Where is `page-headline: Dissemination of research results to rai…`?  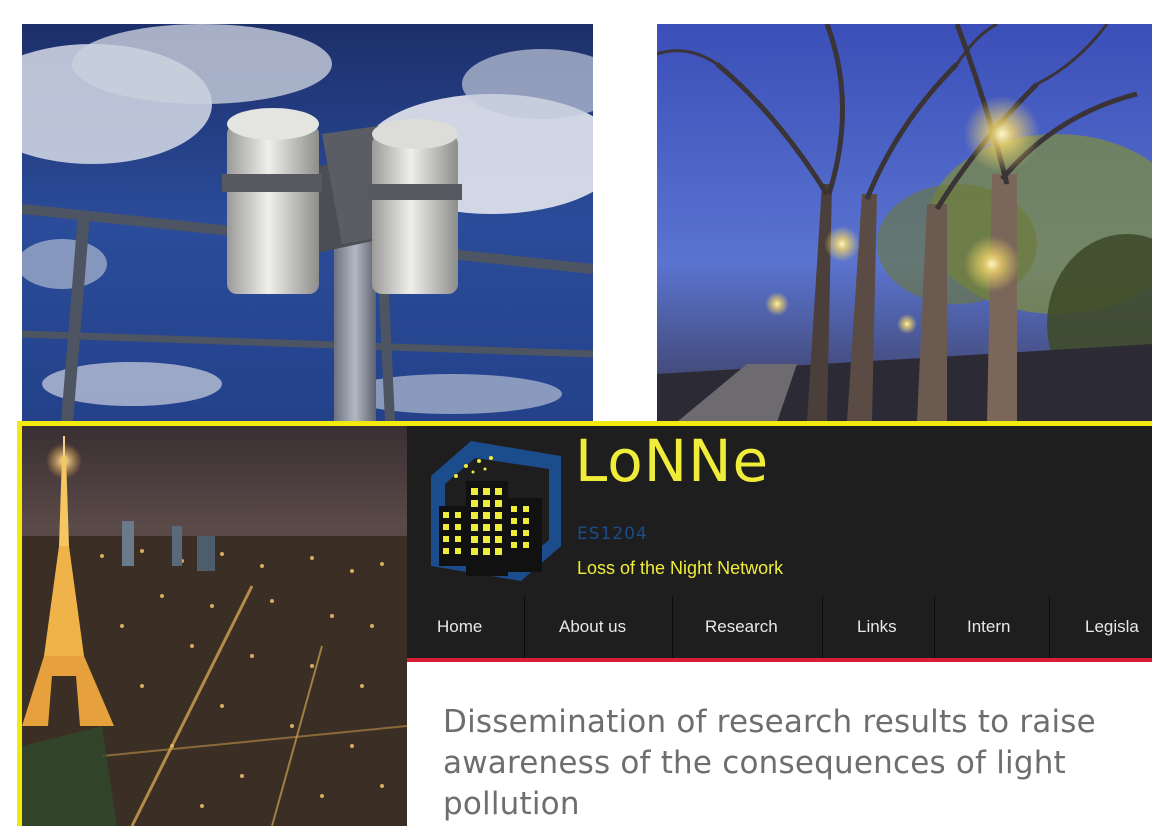 page-headline: Dissemination of research results to rai… is located at coordinates (769, 763).